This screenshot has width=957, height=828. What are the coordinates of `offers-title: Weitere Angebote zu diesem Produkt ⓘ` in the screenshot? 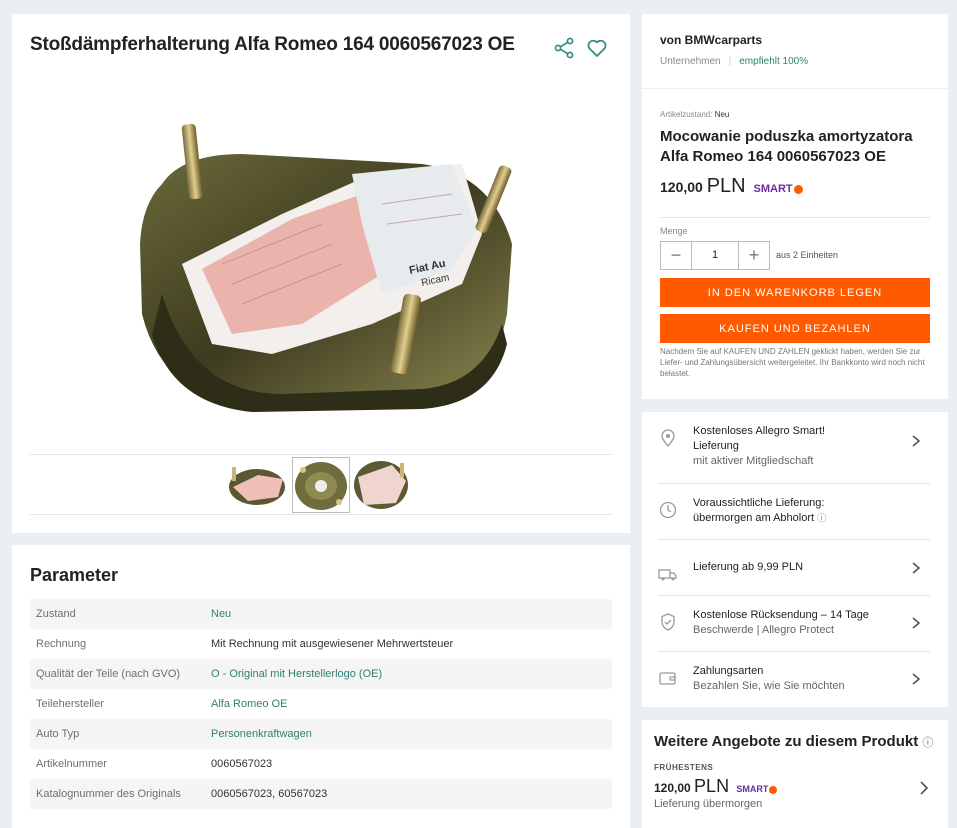 It's located at (793, 741).